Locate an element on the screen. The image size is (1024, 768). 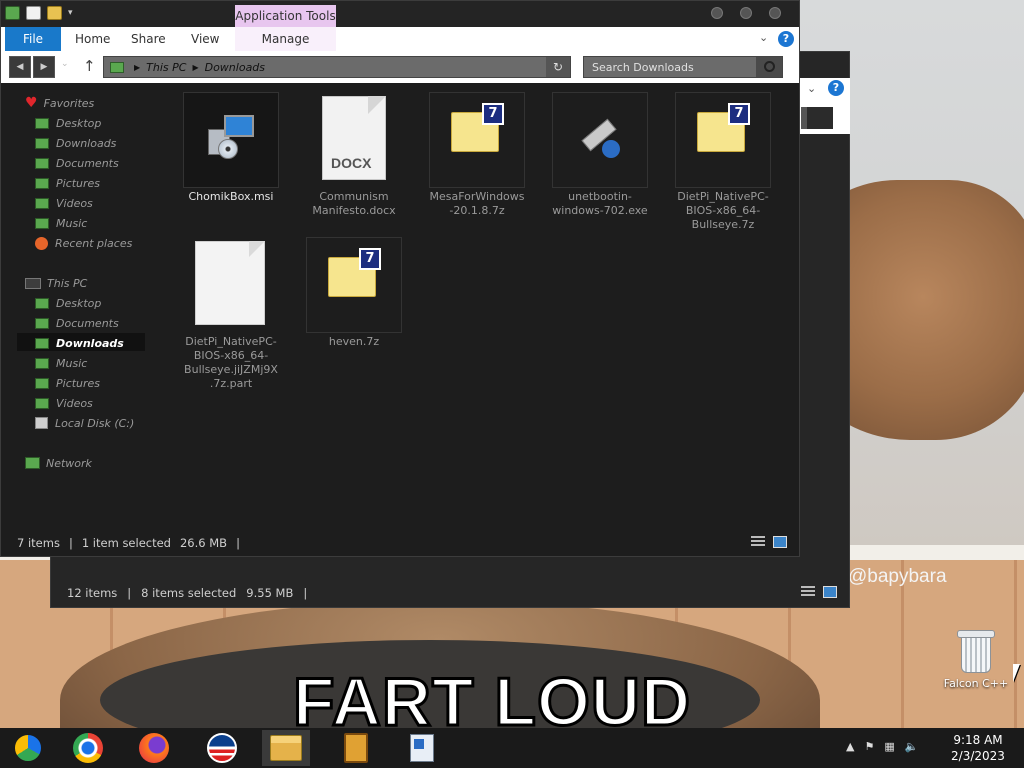
desktop-icon is located at coordinates (42, 303).